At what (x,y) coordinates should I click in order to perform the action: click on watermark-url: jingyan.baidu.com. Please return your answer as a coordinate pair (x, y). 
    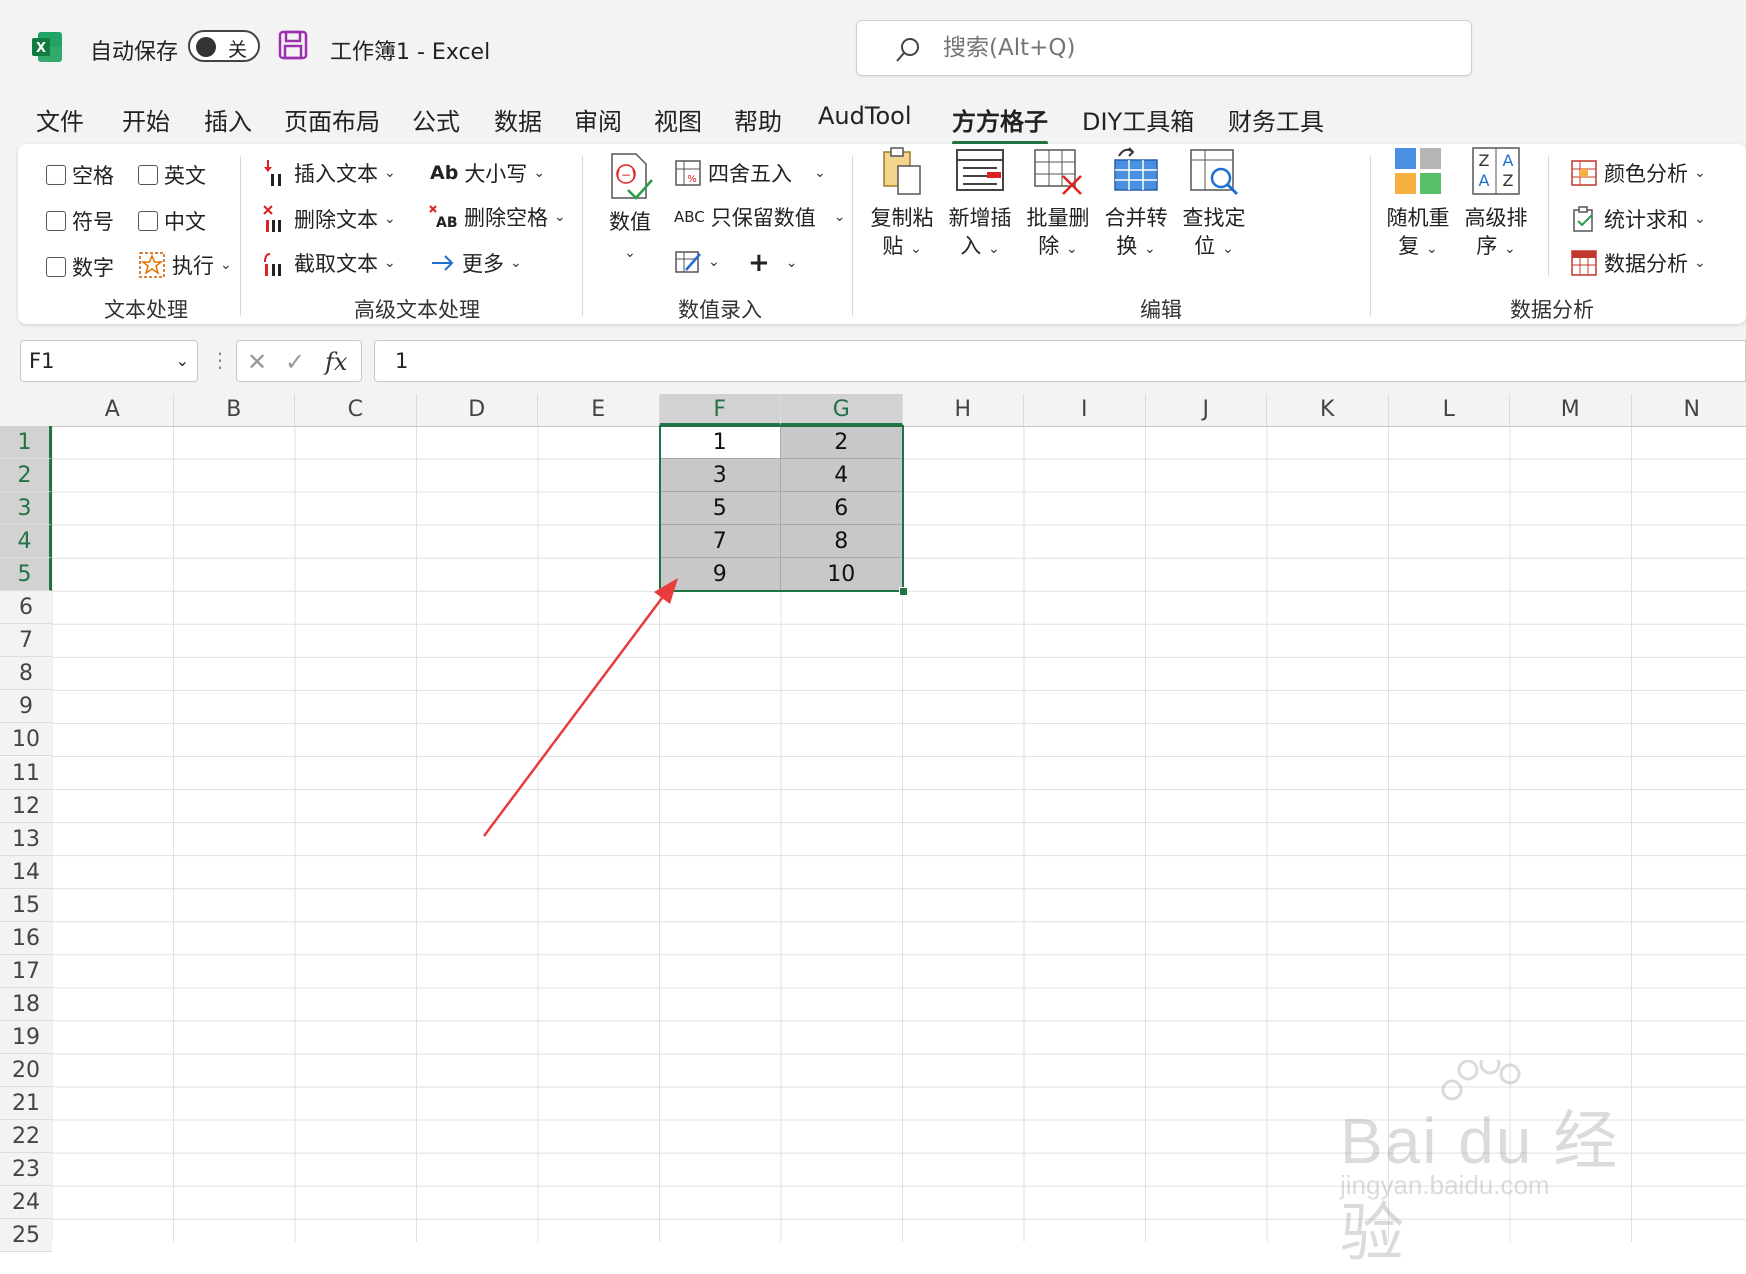
    Looking at the image, I should click on (1445, 1185).